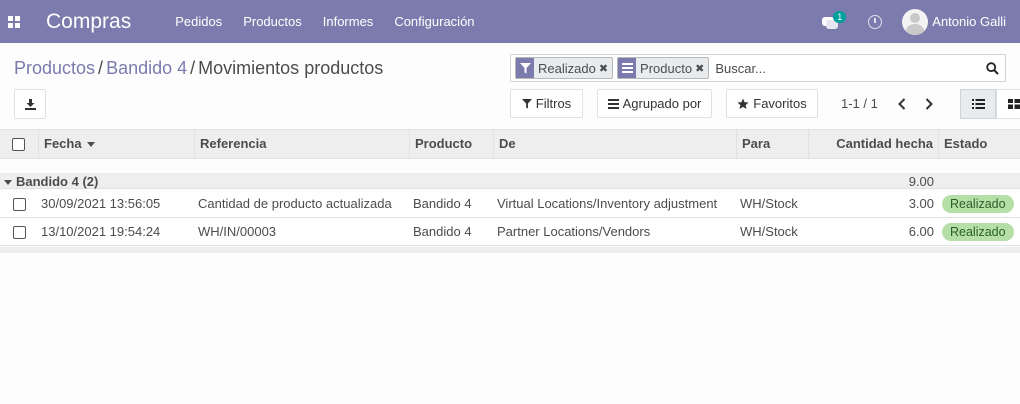 This screenshot has width=1020, height=404. I want to click on search-facet-realizado: Realizado ✖, so click(564, 68).